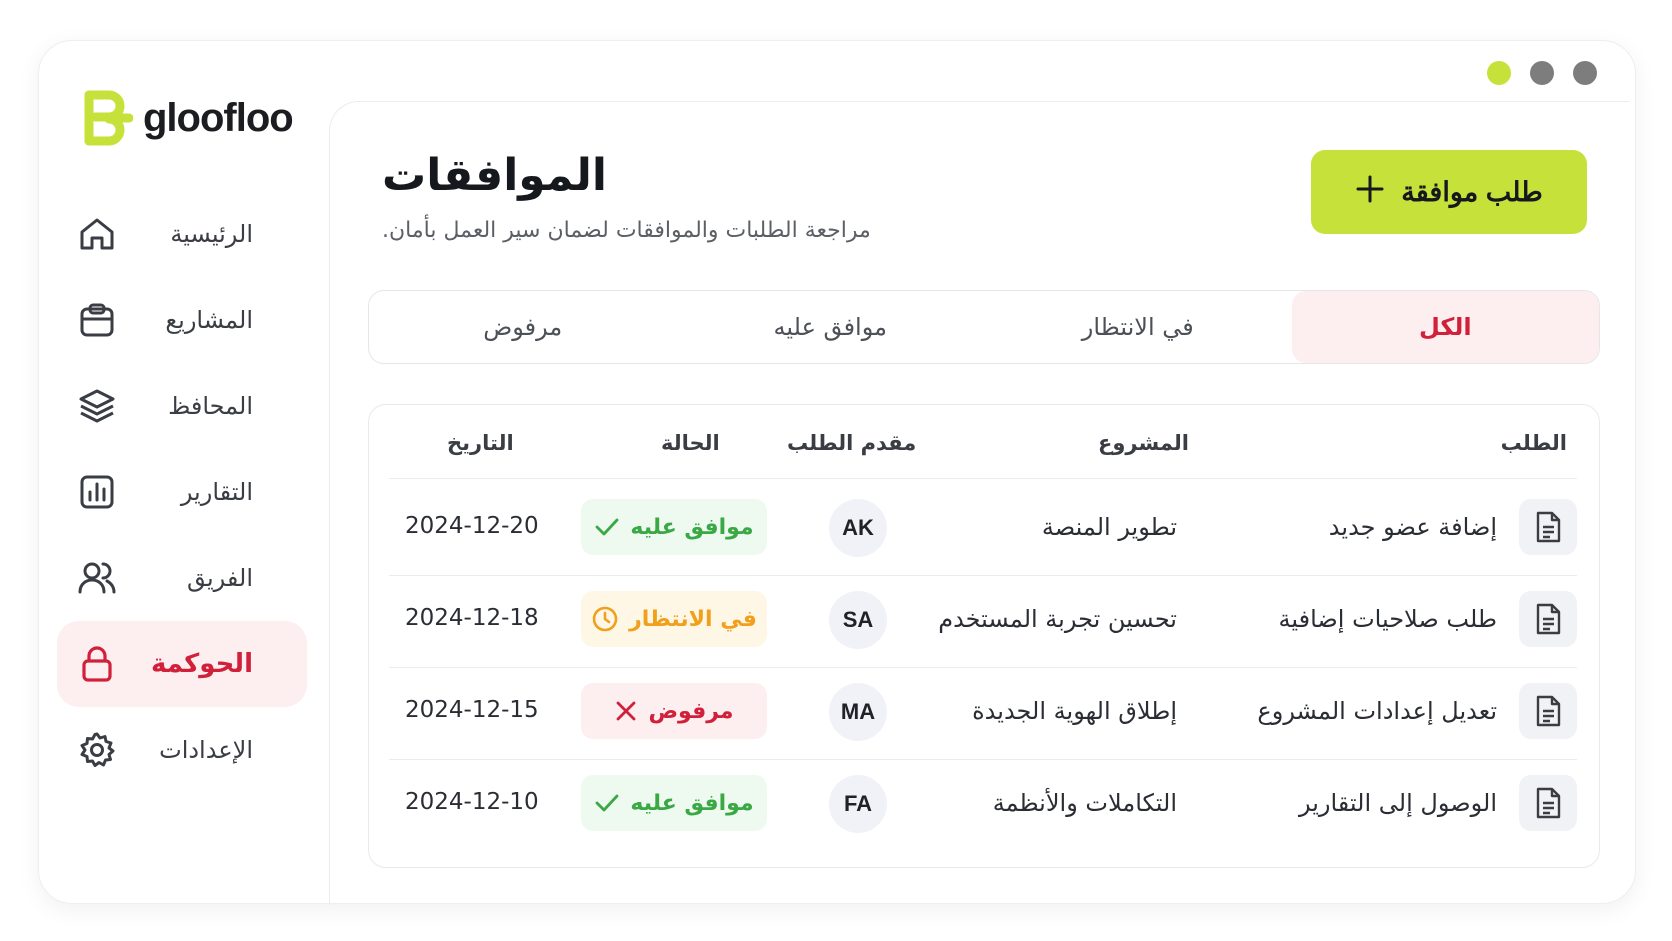 The width and height of the screenshot is (1672, 941). Describe the element at coordinates (472, 526) in the screenshot. I see `request-date: 2024-12-20` at that location.